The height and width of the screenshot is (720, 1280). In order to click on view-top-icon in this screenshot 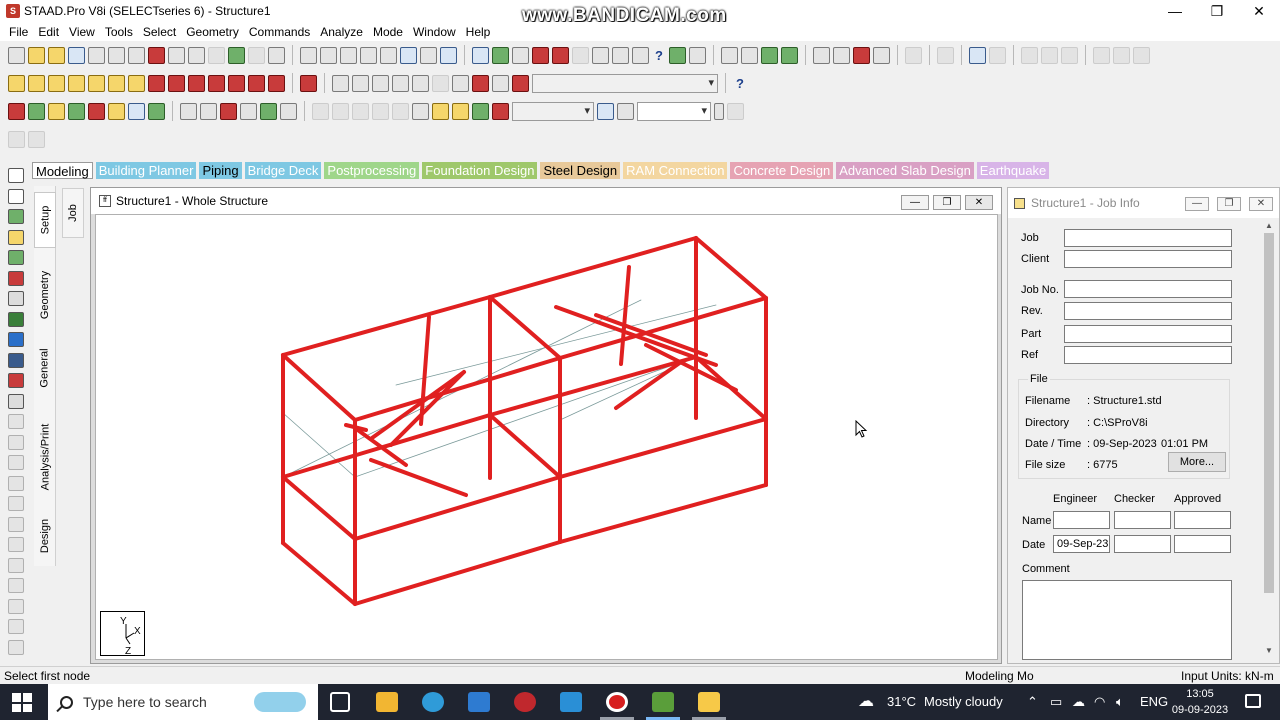, I will do `click(96, 83)`.